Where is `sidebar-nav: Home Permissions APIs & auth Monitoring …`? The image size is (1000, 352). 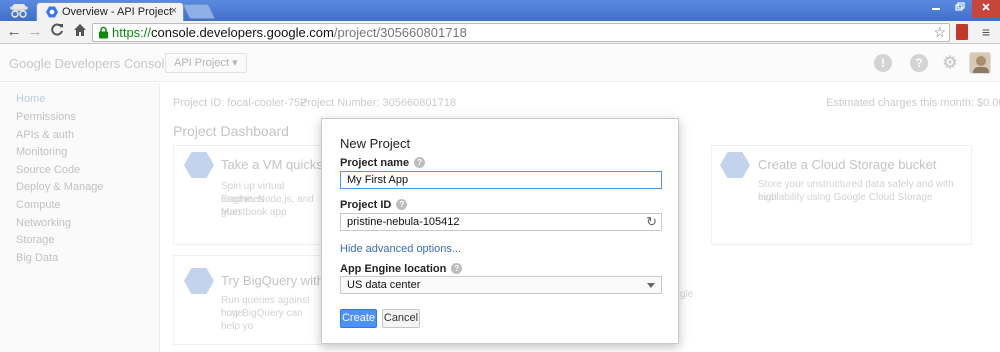 sidebar-nav: Home Permissions APIs & auth Monitoring … is located at coordinates (80, 217).